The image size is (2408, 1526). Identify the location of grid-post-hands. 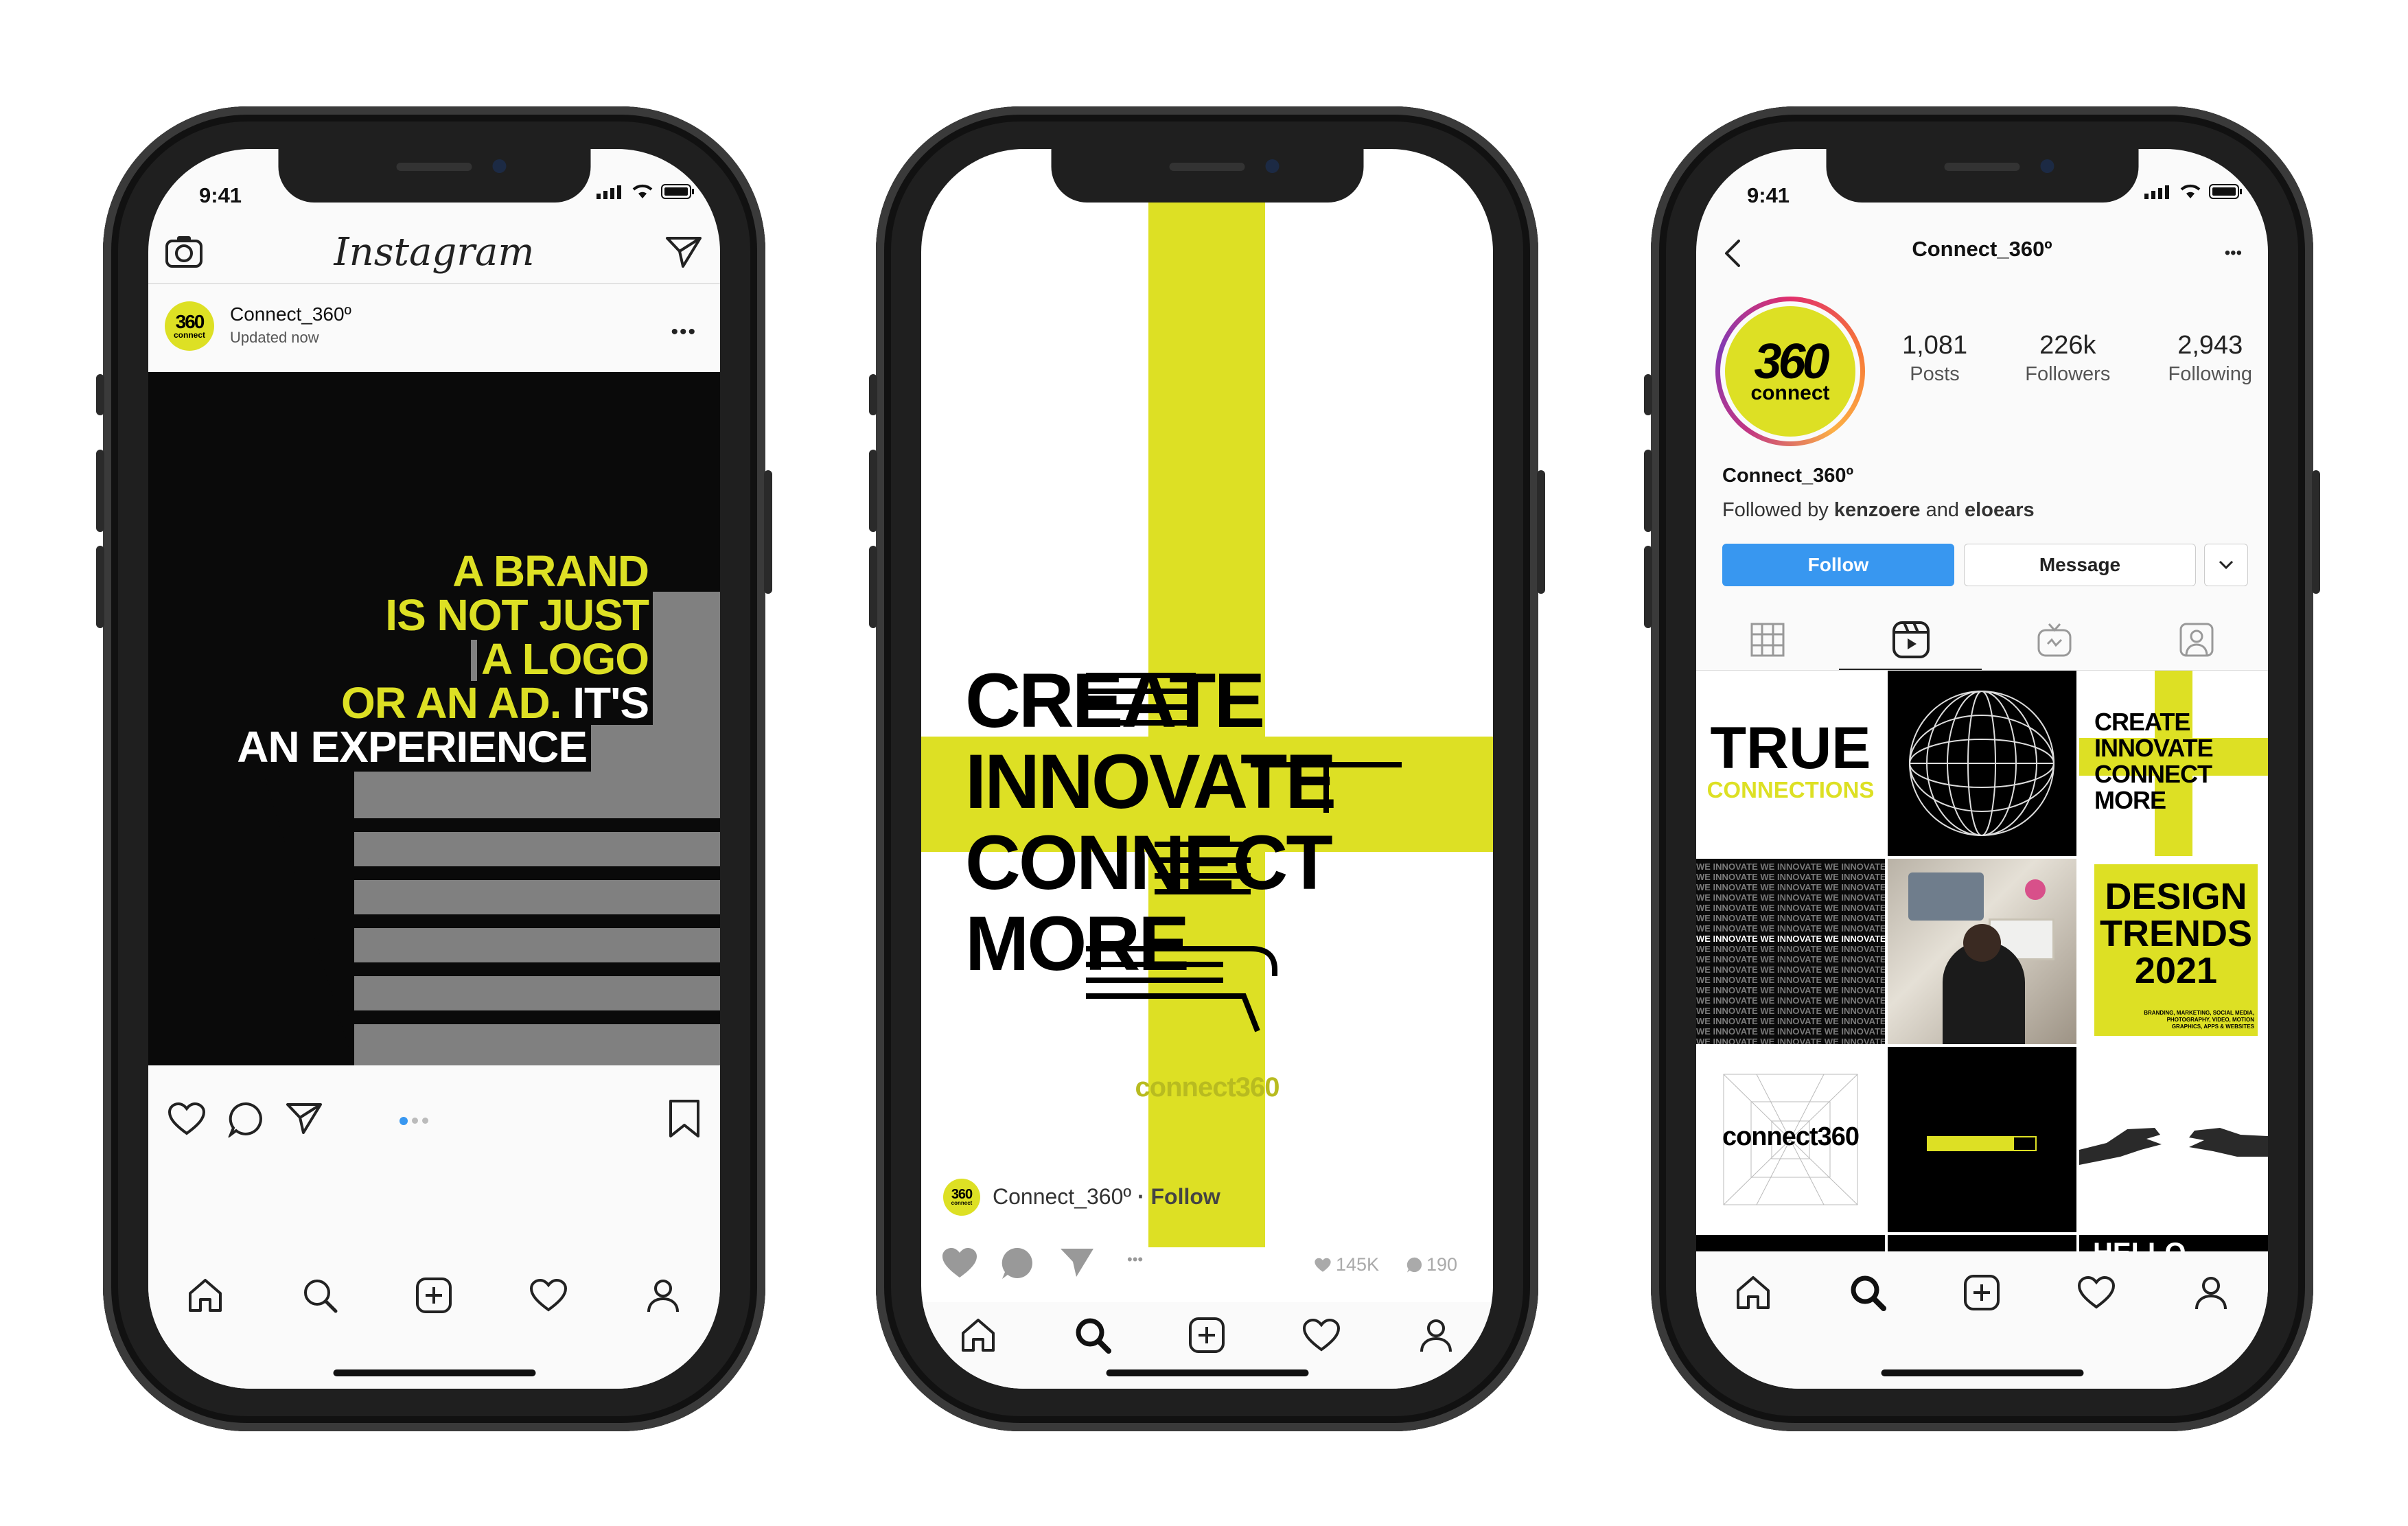
(2173, 1139).